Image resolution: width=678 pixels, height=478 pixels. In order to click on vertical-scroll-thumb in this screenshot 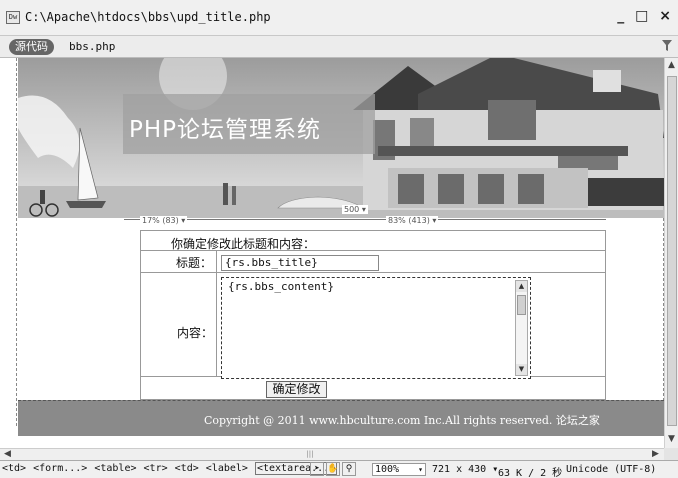, I will do `click(672, 251)`.